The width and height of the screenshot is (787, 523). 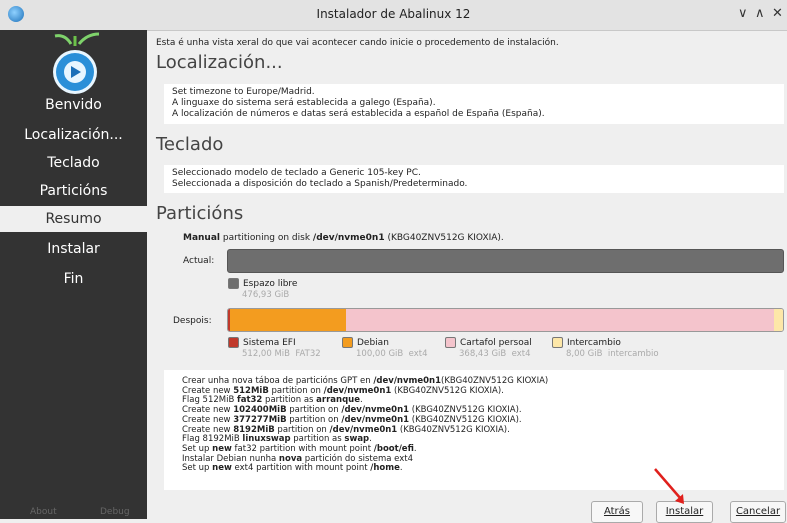 I want to click on operation-text: partición do sistema ext4, so click(x=358, y=458).